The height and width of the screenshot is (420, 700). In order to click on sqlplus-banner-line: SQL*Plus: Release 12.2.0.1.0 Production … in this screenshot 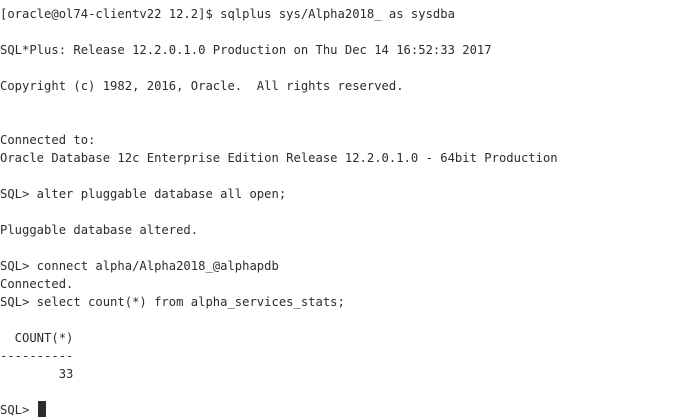, I will do `click(246, 50)`.